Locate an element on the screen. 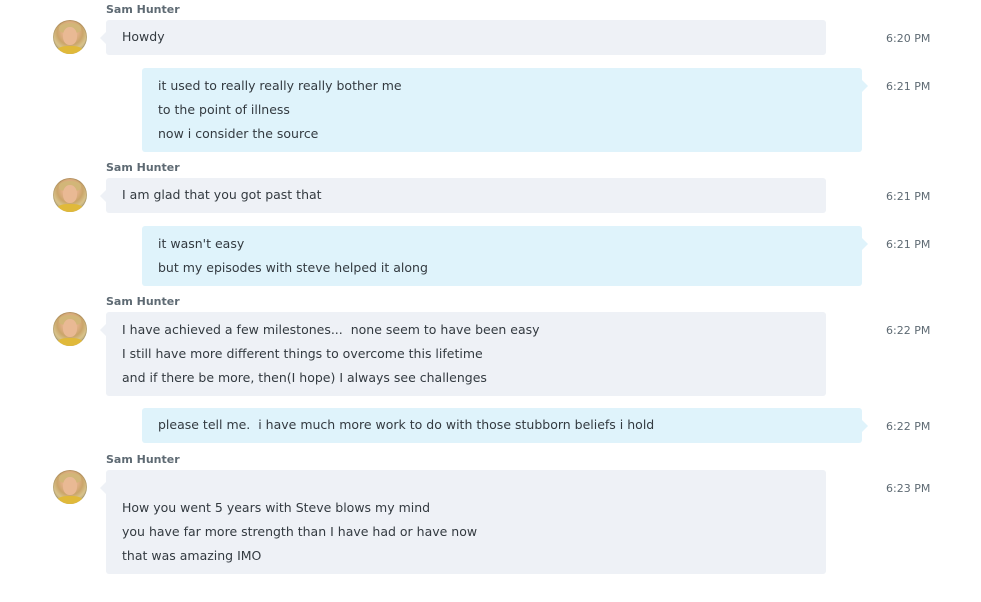 The image size is (981, 602). message-timestamp: 6:20 PM is located at coordinates (908, 38).